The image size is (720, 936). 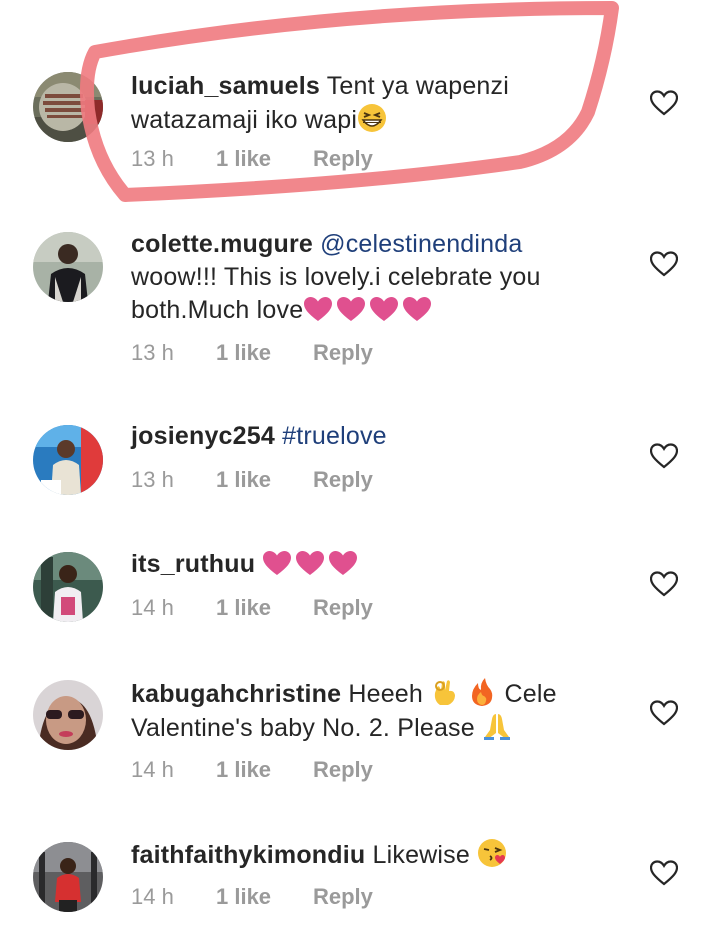 What do you see at coordinates (421, 855) in the screenshot?
I see `comment-text-line: Likewise` at bounding box center [421, 855].